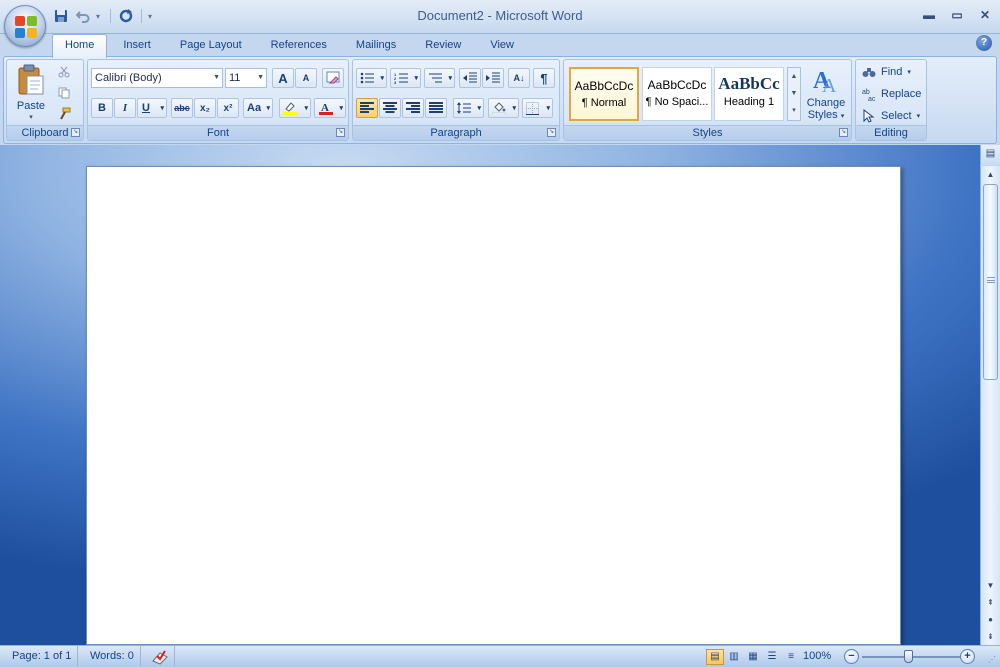 Image resolution: width=1000 pixels, height=667 pixels. I want to click on office-button, so click(25, 26).